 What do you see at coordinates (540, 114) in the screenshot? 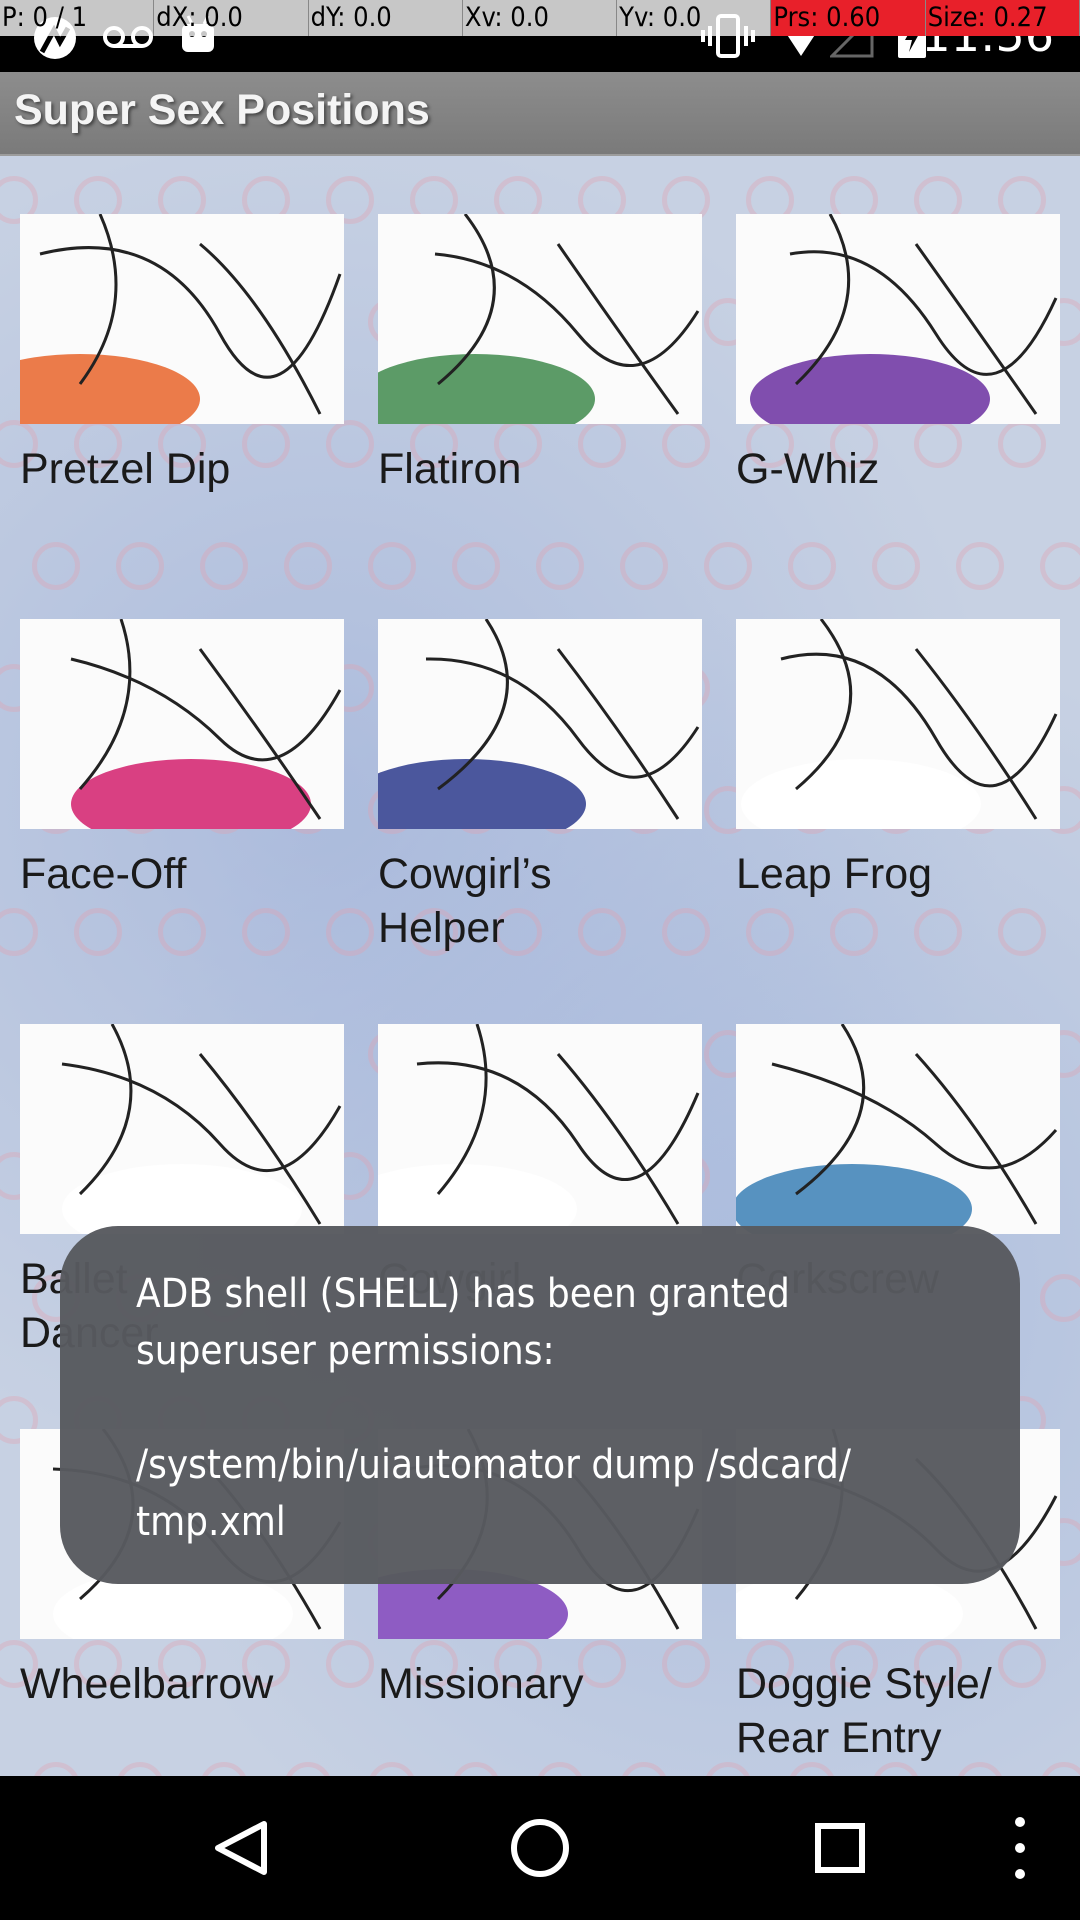
I see `action-bar: Super Sex Positions` at bounding box center [540, 114].